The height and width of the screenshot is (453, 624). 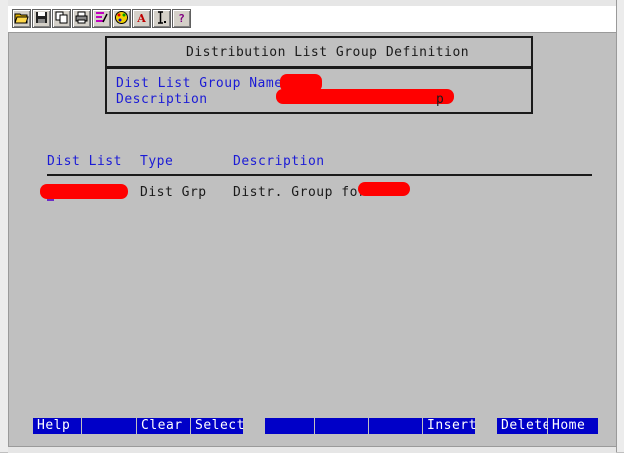 I want to click on font-icon: A, so click(x=141, y=18).